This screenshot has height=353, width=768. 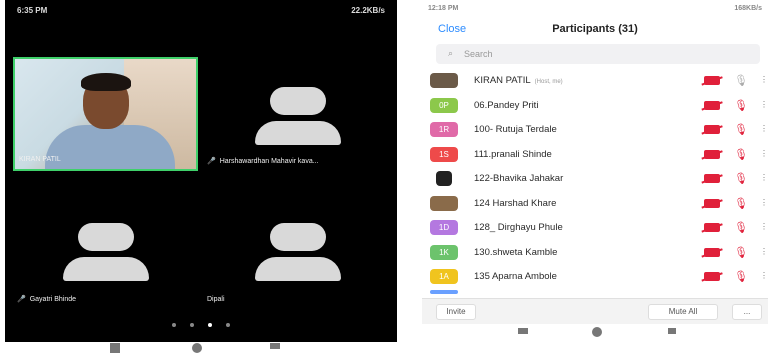 What do you see at coordinates (32, 10) in the screenshot?
I see `status-time: 6:35 PM` at bounding box center [32, 10].